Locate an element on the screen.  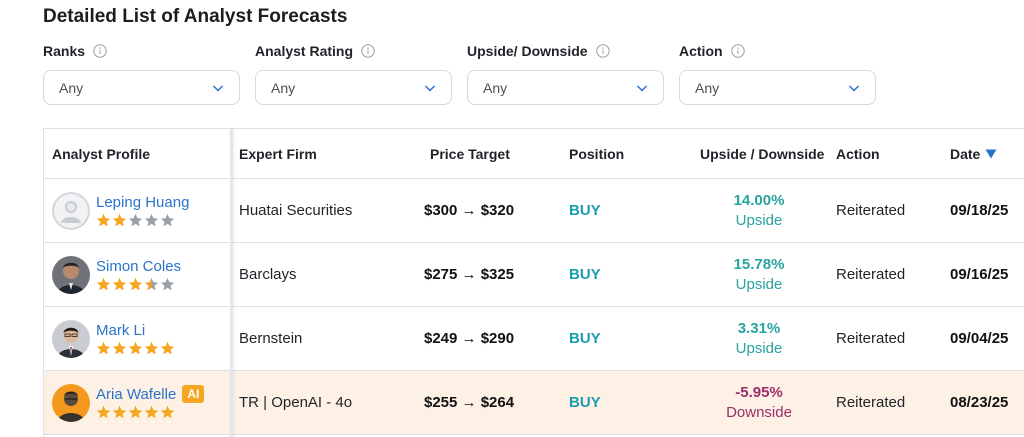
analyst-name-link: Aria Wafelle is located at coordinates (136, 394).